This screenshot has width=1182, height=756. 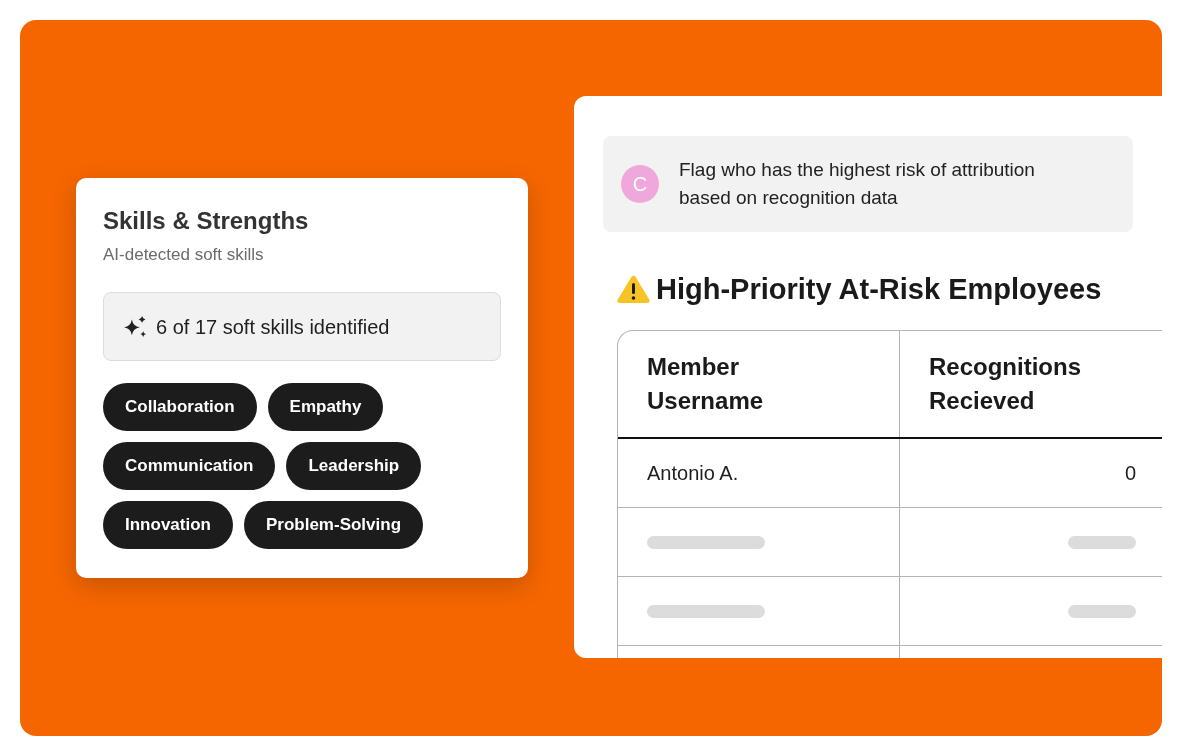 What do you see at coordinates (135, 326) in the screenshot?
I see `sparkle-icon` at bounding box center [135, 326].